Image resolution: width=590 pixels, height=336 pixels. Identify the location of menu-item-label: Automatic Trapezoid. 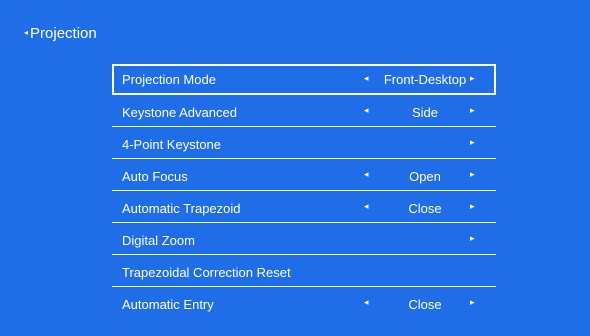
(181, 208).